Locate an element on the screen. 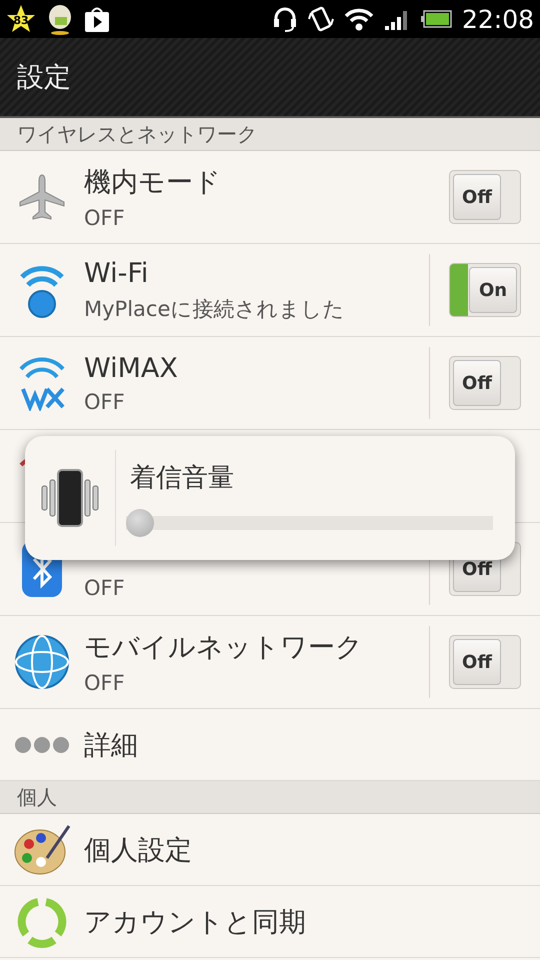  vibrate-icon is located at coordinates (321, 19).